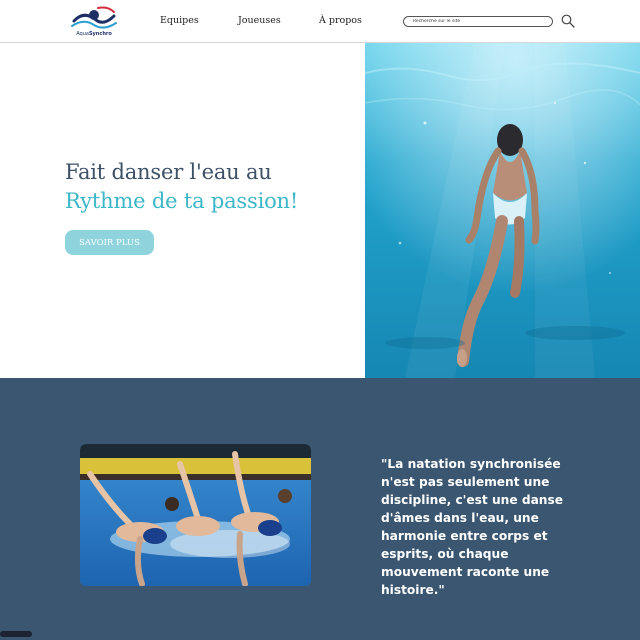  What do you see at coordinates (179, 20) in the screenshot?
I see `nav-item-equipes: Equipes` at bounding box center [179, 20].